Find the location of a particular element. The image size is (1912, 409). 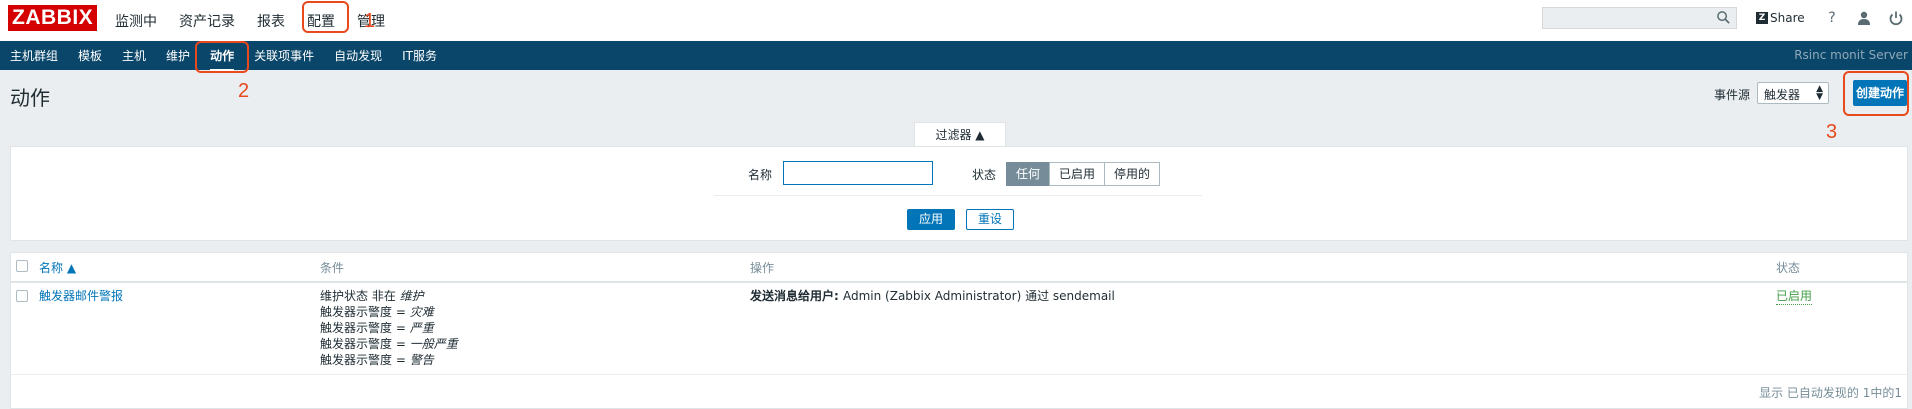

row-divider is located at coordinates (959, 374).